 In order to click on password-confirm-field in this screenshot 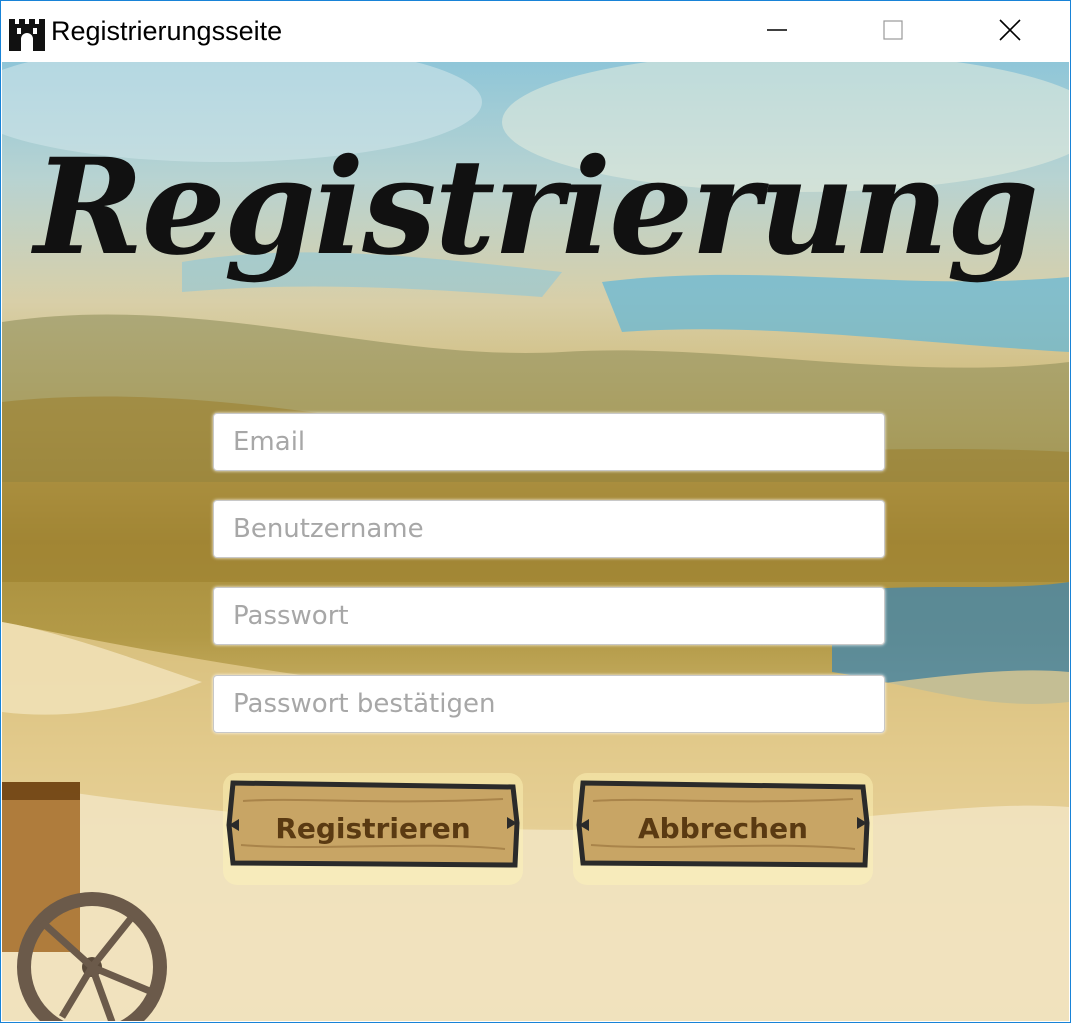, I will do `click(549, 704)`.